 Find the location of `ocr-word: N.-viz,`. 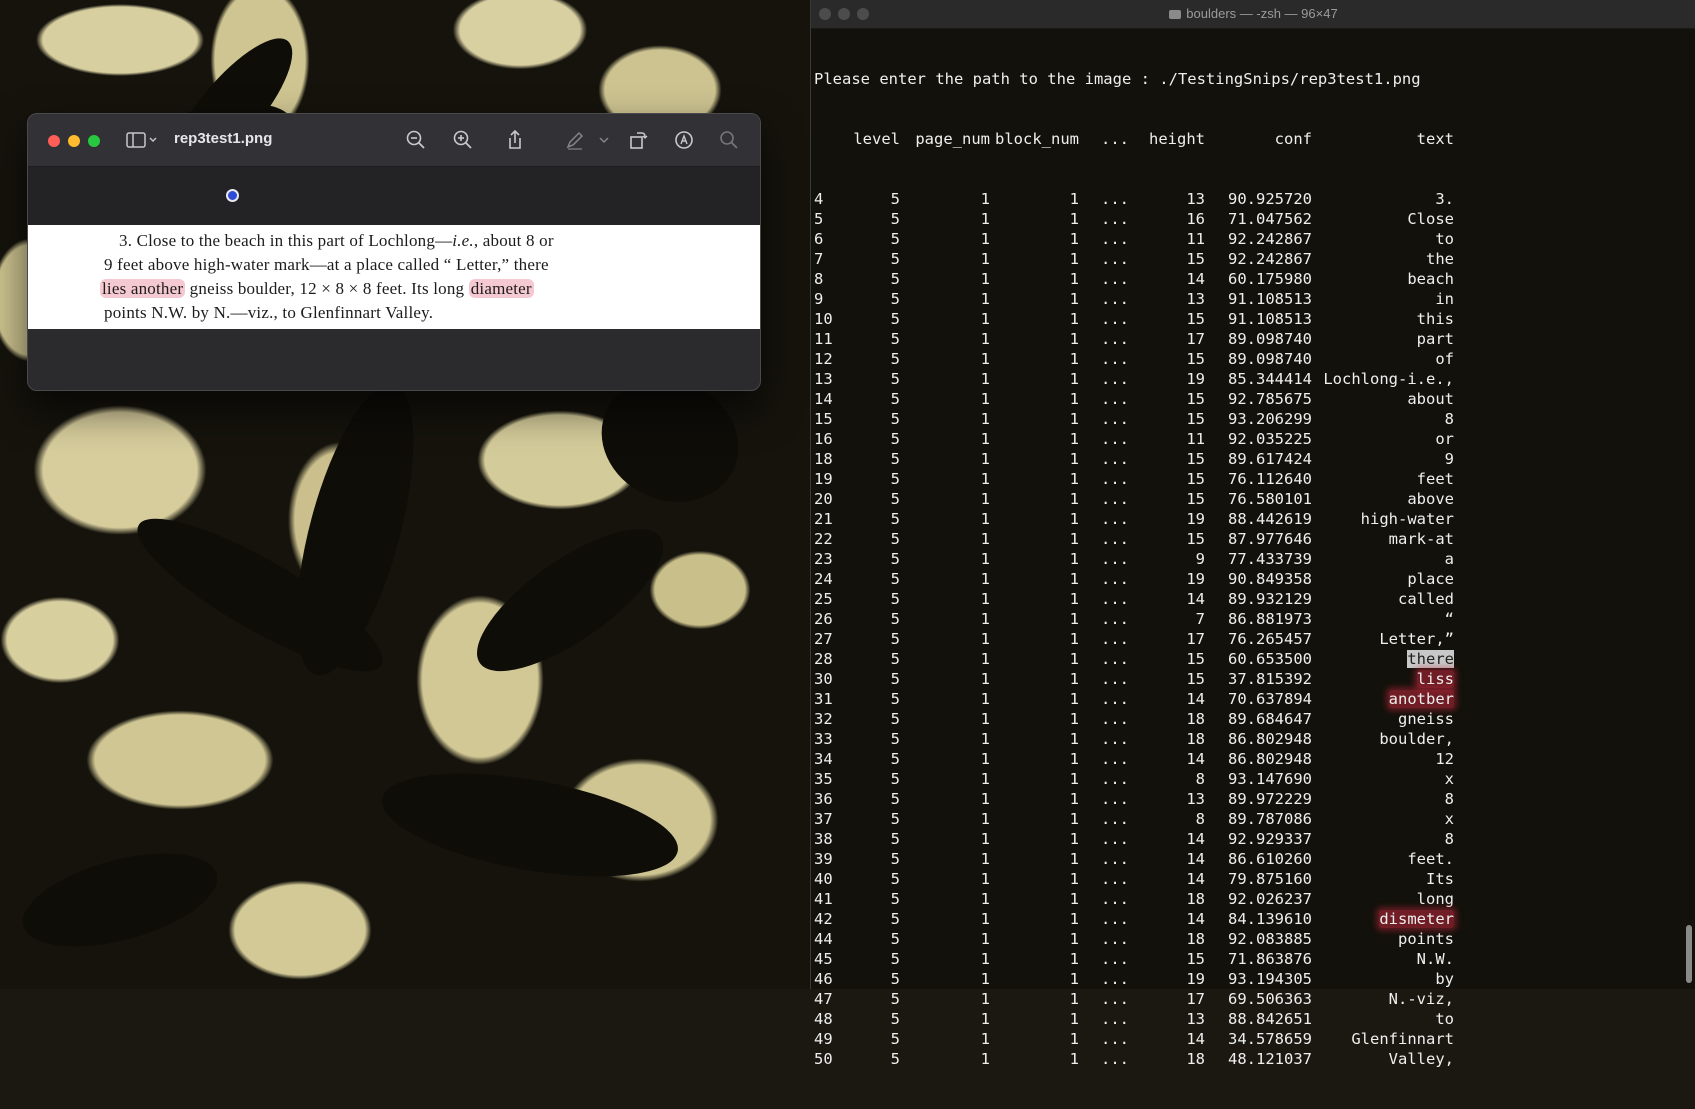

ocr-word: N.-viz, is located at coordinates (1421, 999).